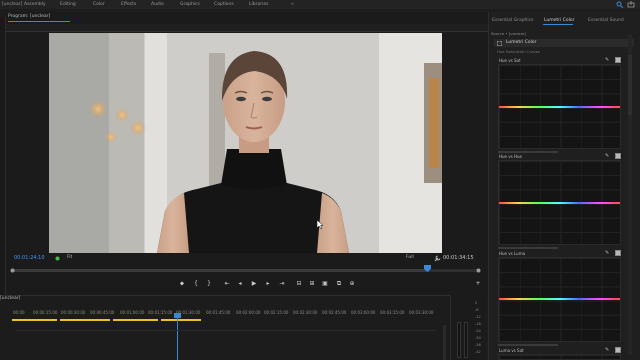 Image resolution: width=640 pixels, height=360 pixels. Describe the element at coordinates (444, 342) in the screenshot. I see `timeline-scrollbar` at that location.